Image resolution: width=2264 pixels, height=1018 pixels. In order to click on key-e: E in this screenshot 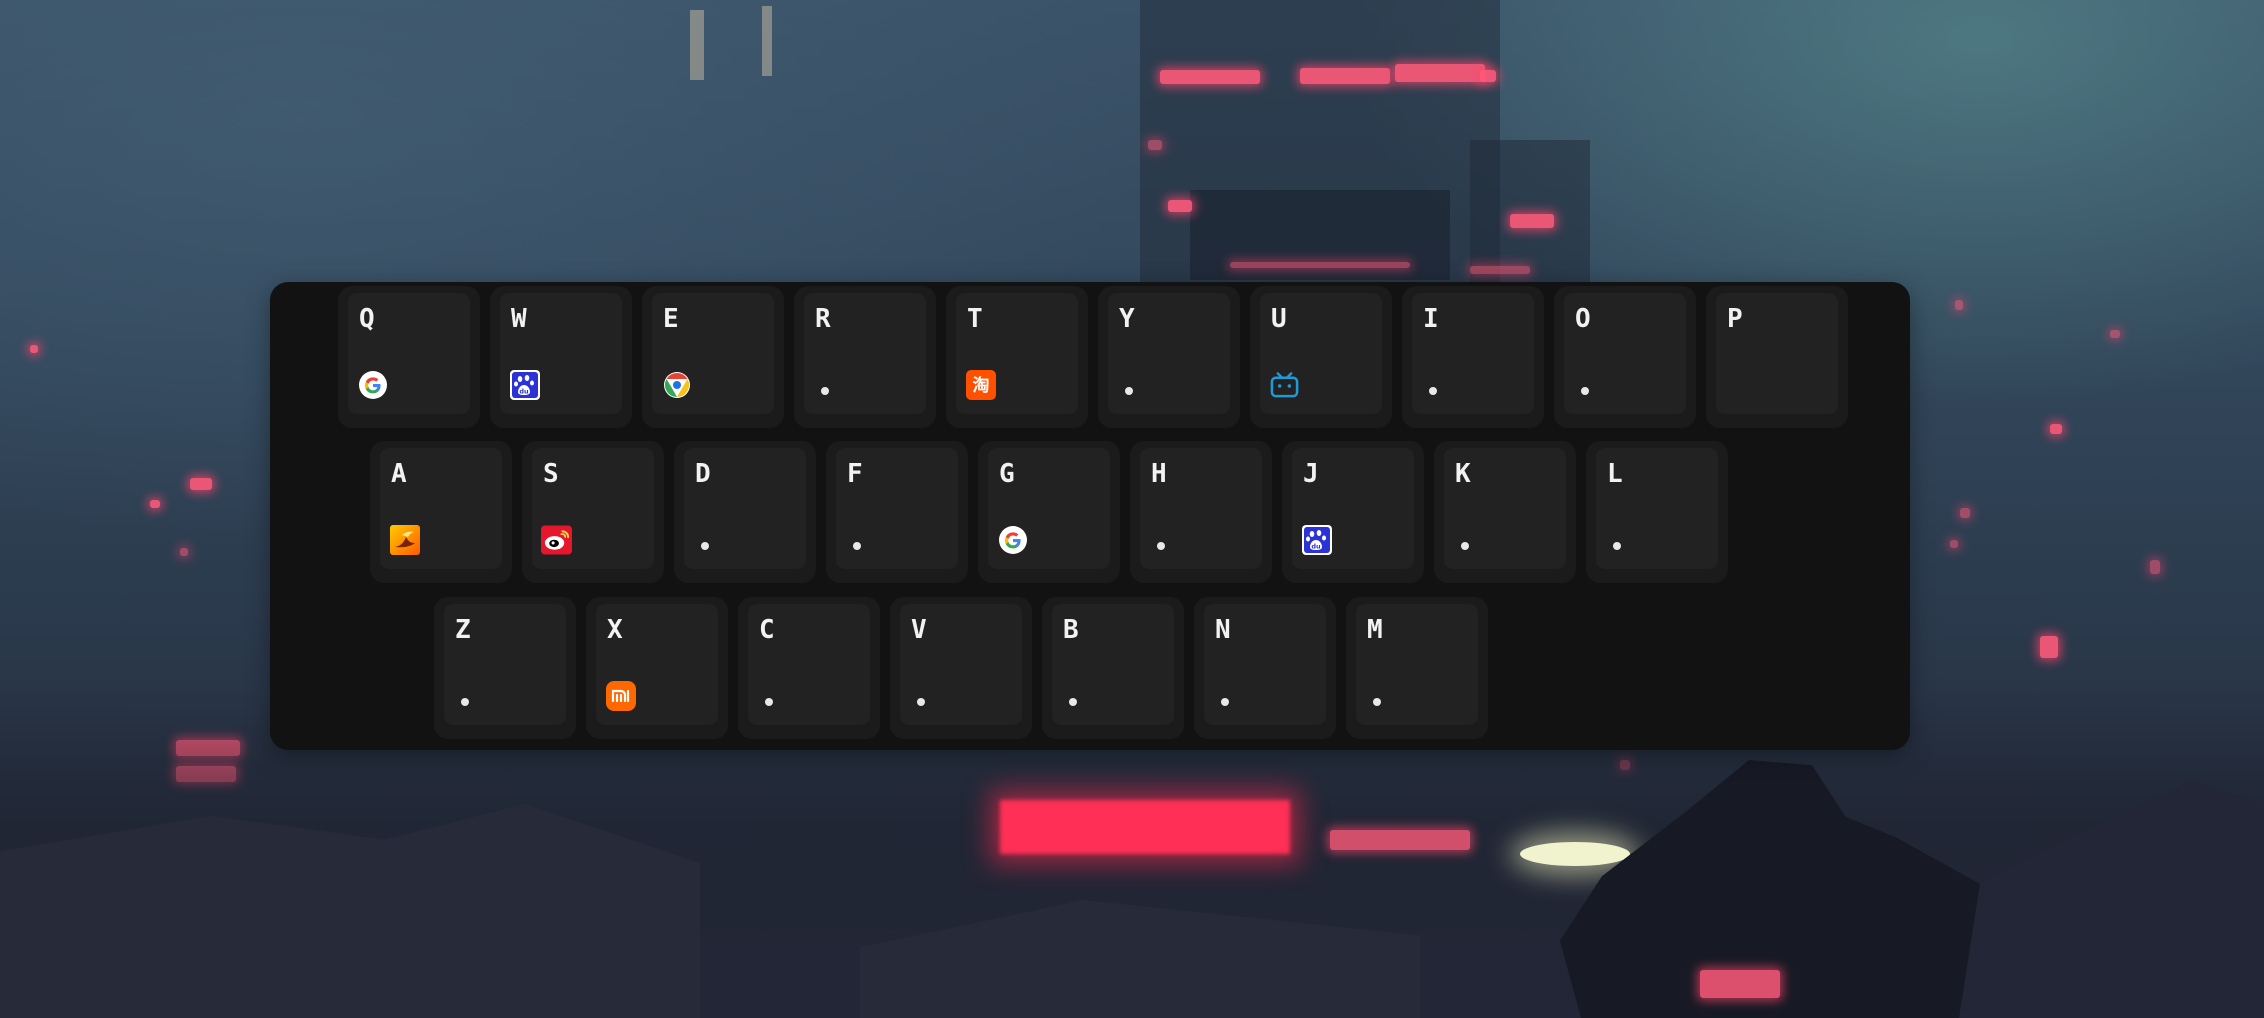, I will do `click(713, 357)`.